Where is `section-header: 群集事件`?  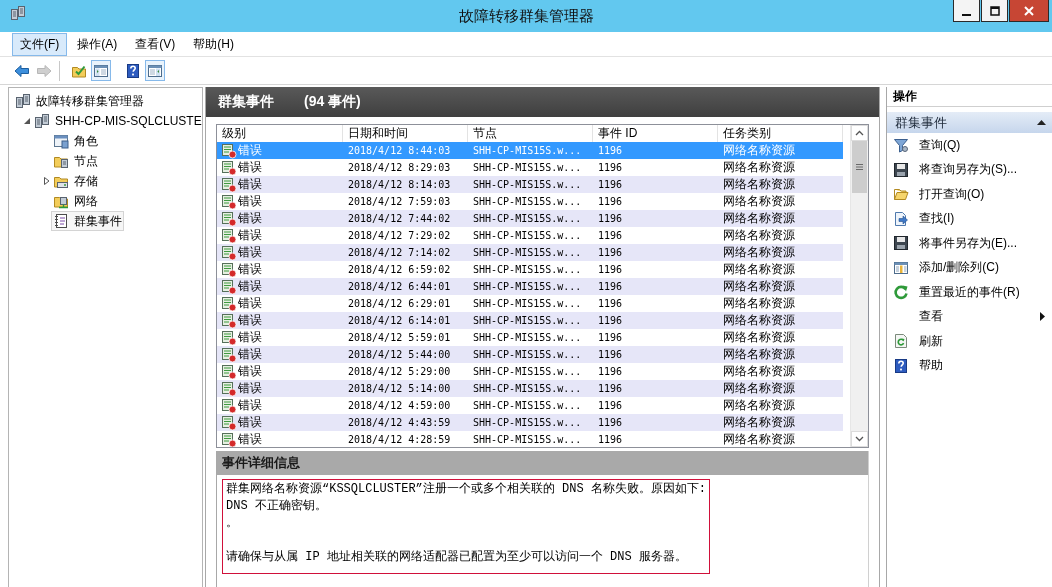 section-header: 群集事件 is located at coordinates (969, 122).